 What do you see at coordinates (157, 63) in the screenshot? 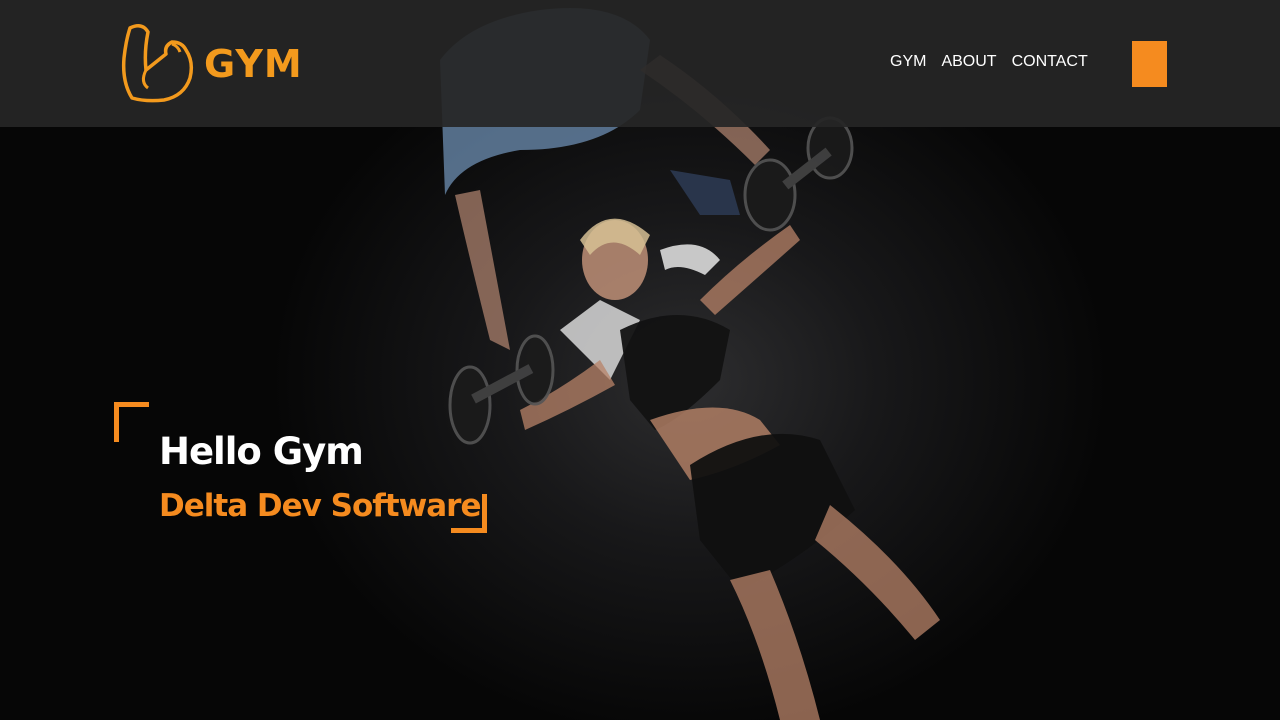
I see `flexed-arm-icon` at bounding box center [157, 63].